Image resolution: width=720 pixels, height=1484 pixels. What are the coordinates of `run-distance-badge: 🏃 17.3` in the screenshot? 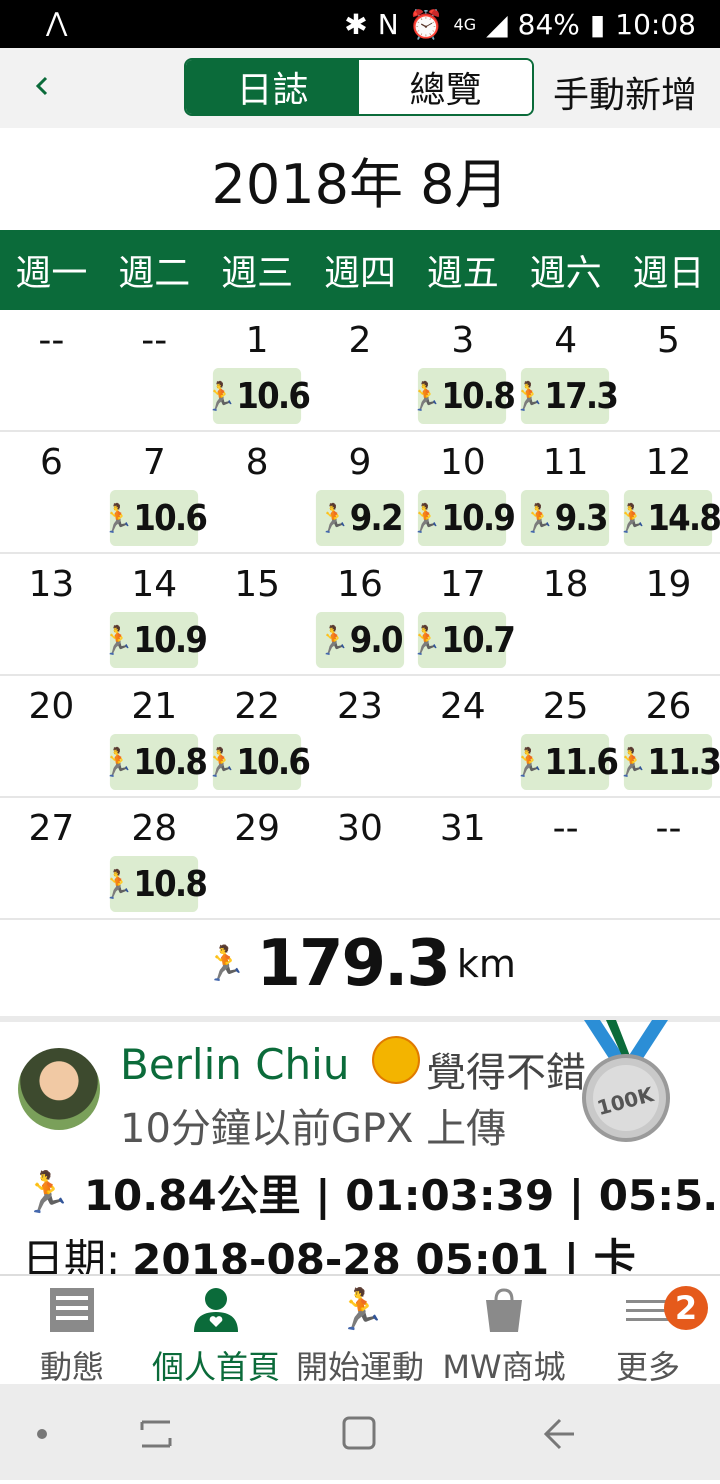 It's located at (566, 396).